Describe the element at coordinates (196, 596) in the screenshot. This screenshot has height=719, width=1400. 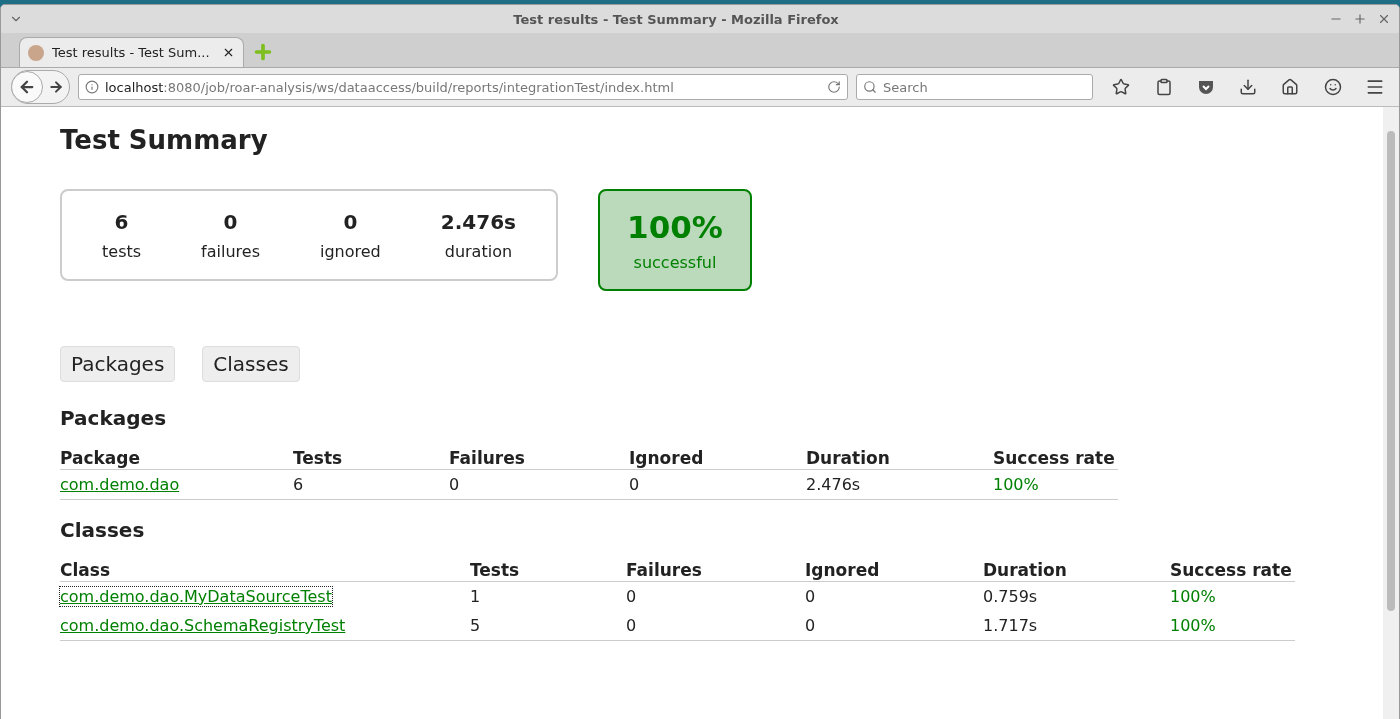
I see `table-link: com.demo.dao.MyDataSourceTest` at that location.